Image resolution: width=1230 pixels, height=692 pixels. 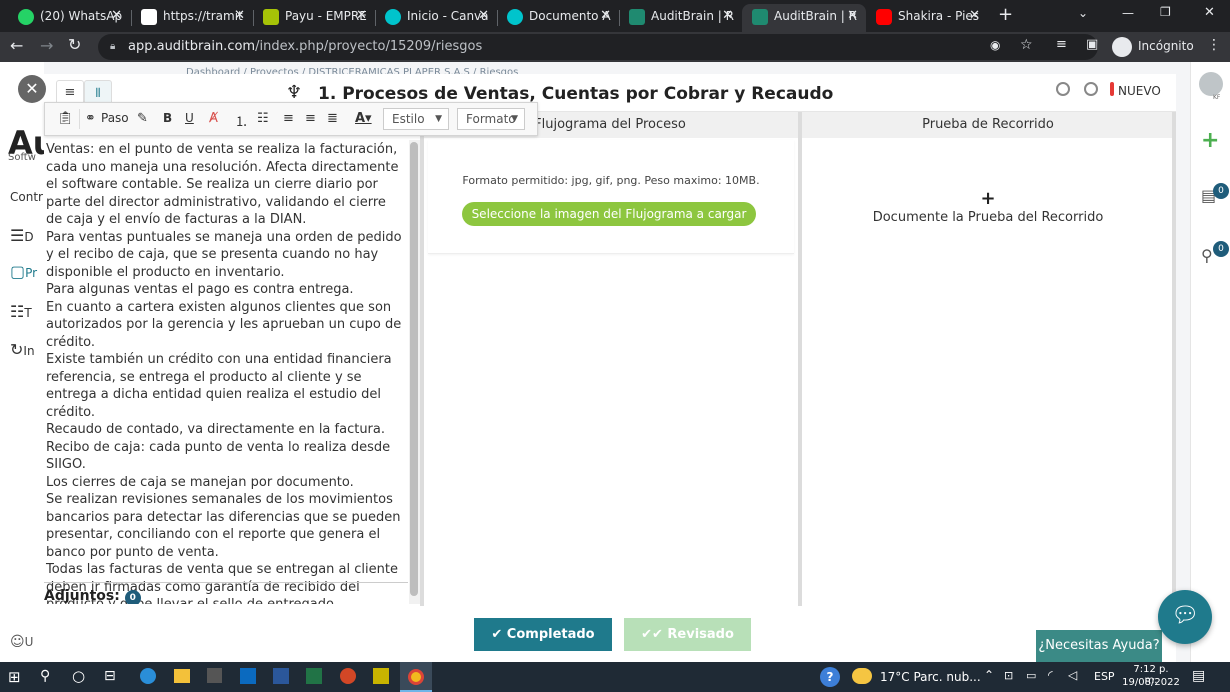 What do you see at coordinates (46, 45) in the screenshot?
I see `forward-icon: →` at bounding box center [46, 45].